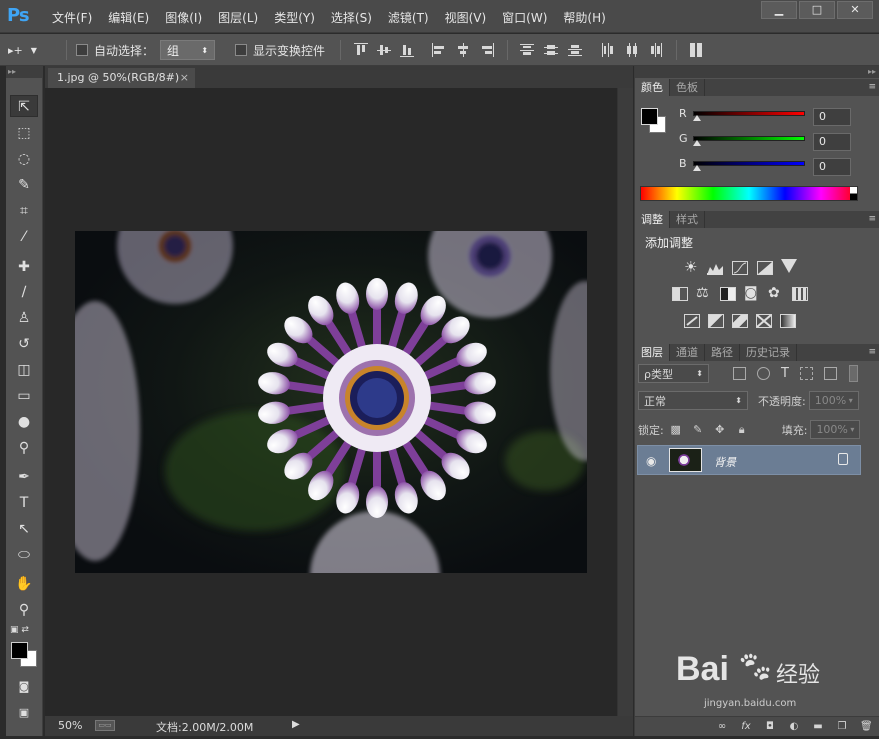 The height and width of the screenshot is (739, 879). Describe the element at coordinates (82, 50) in the screenshot. I see `auto-select-checkbox` at that location.